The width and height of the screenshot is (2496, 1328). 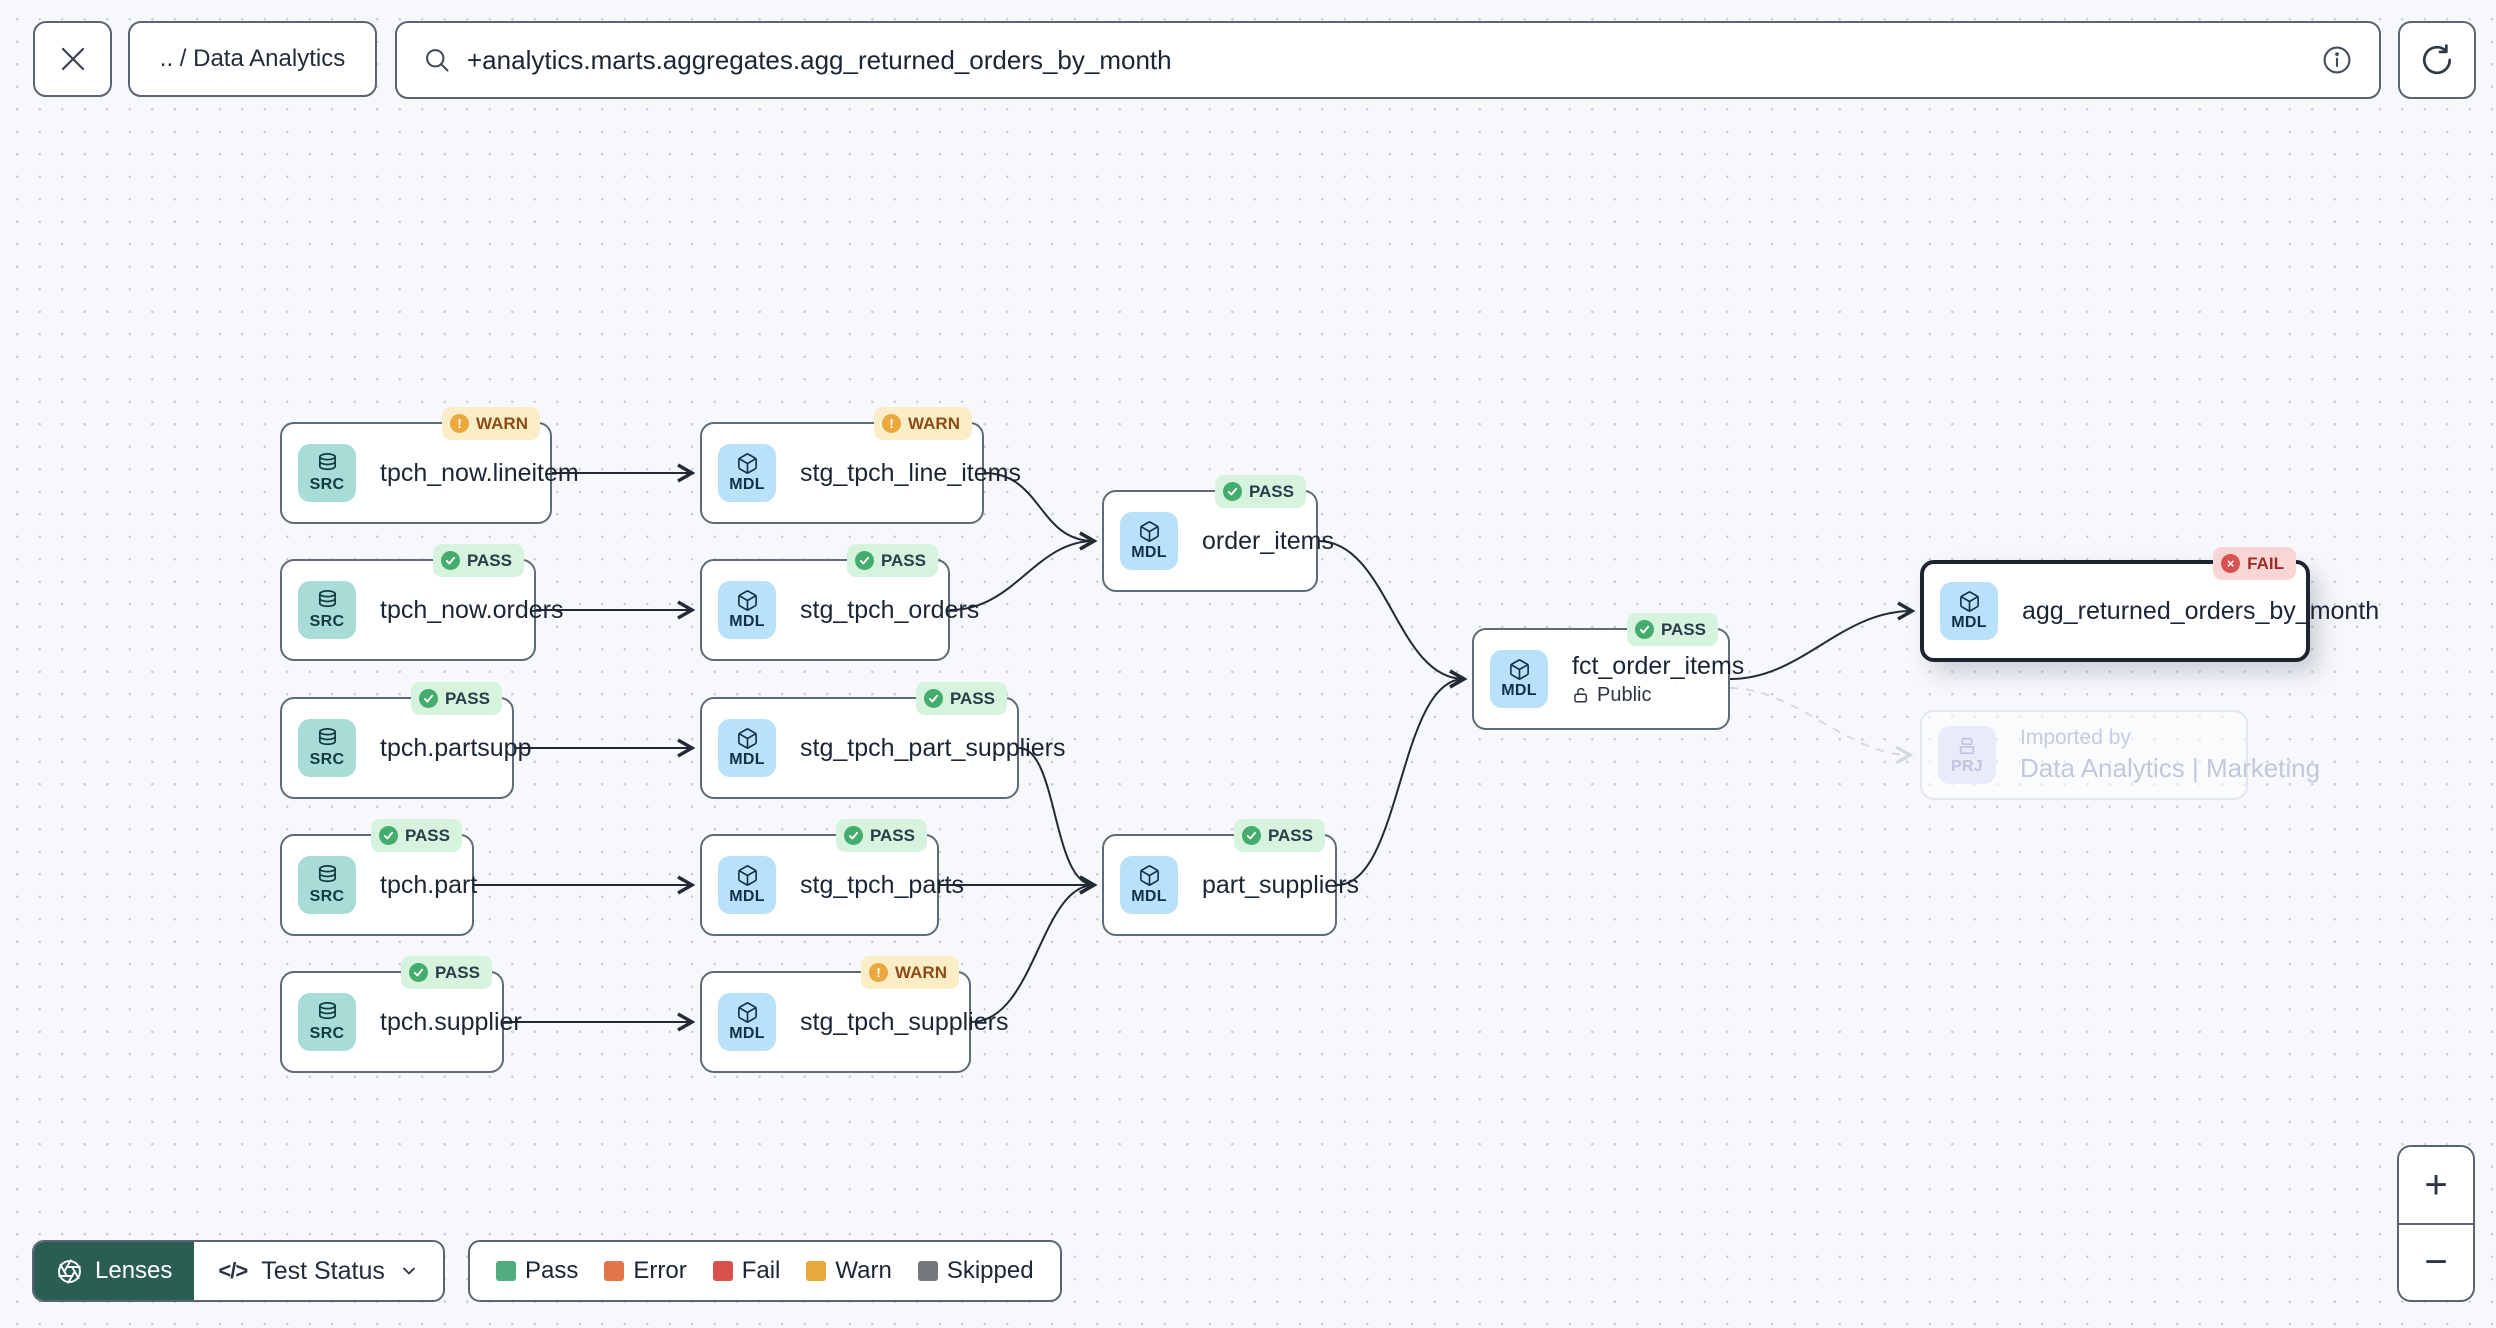 What do you see at coordinates (2436, 1263) in the screenshot?
I see `zoom-out-button: −` at bounding box center [2436, 1263].